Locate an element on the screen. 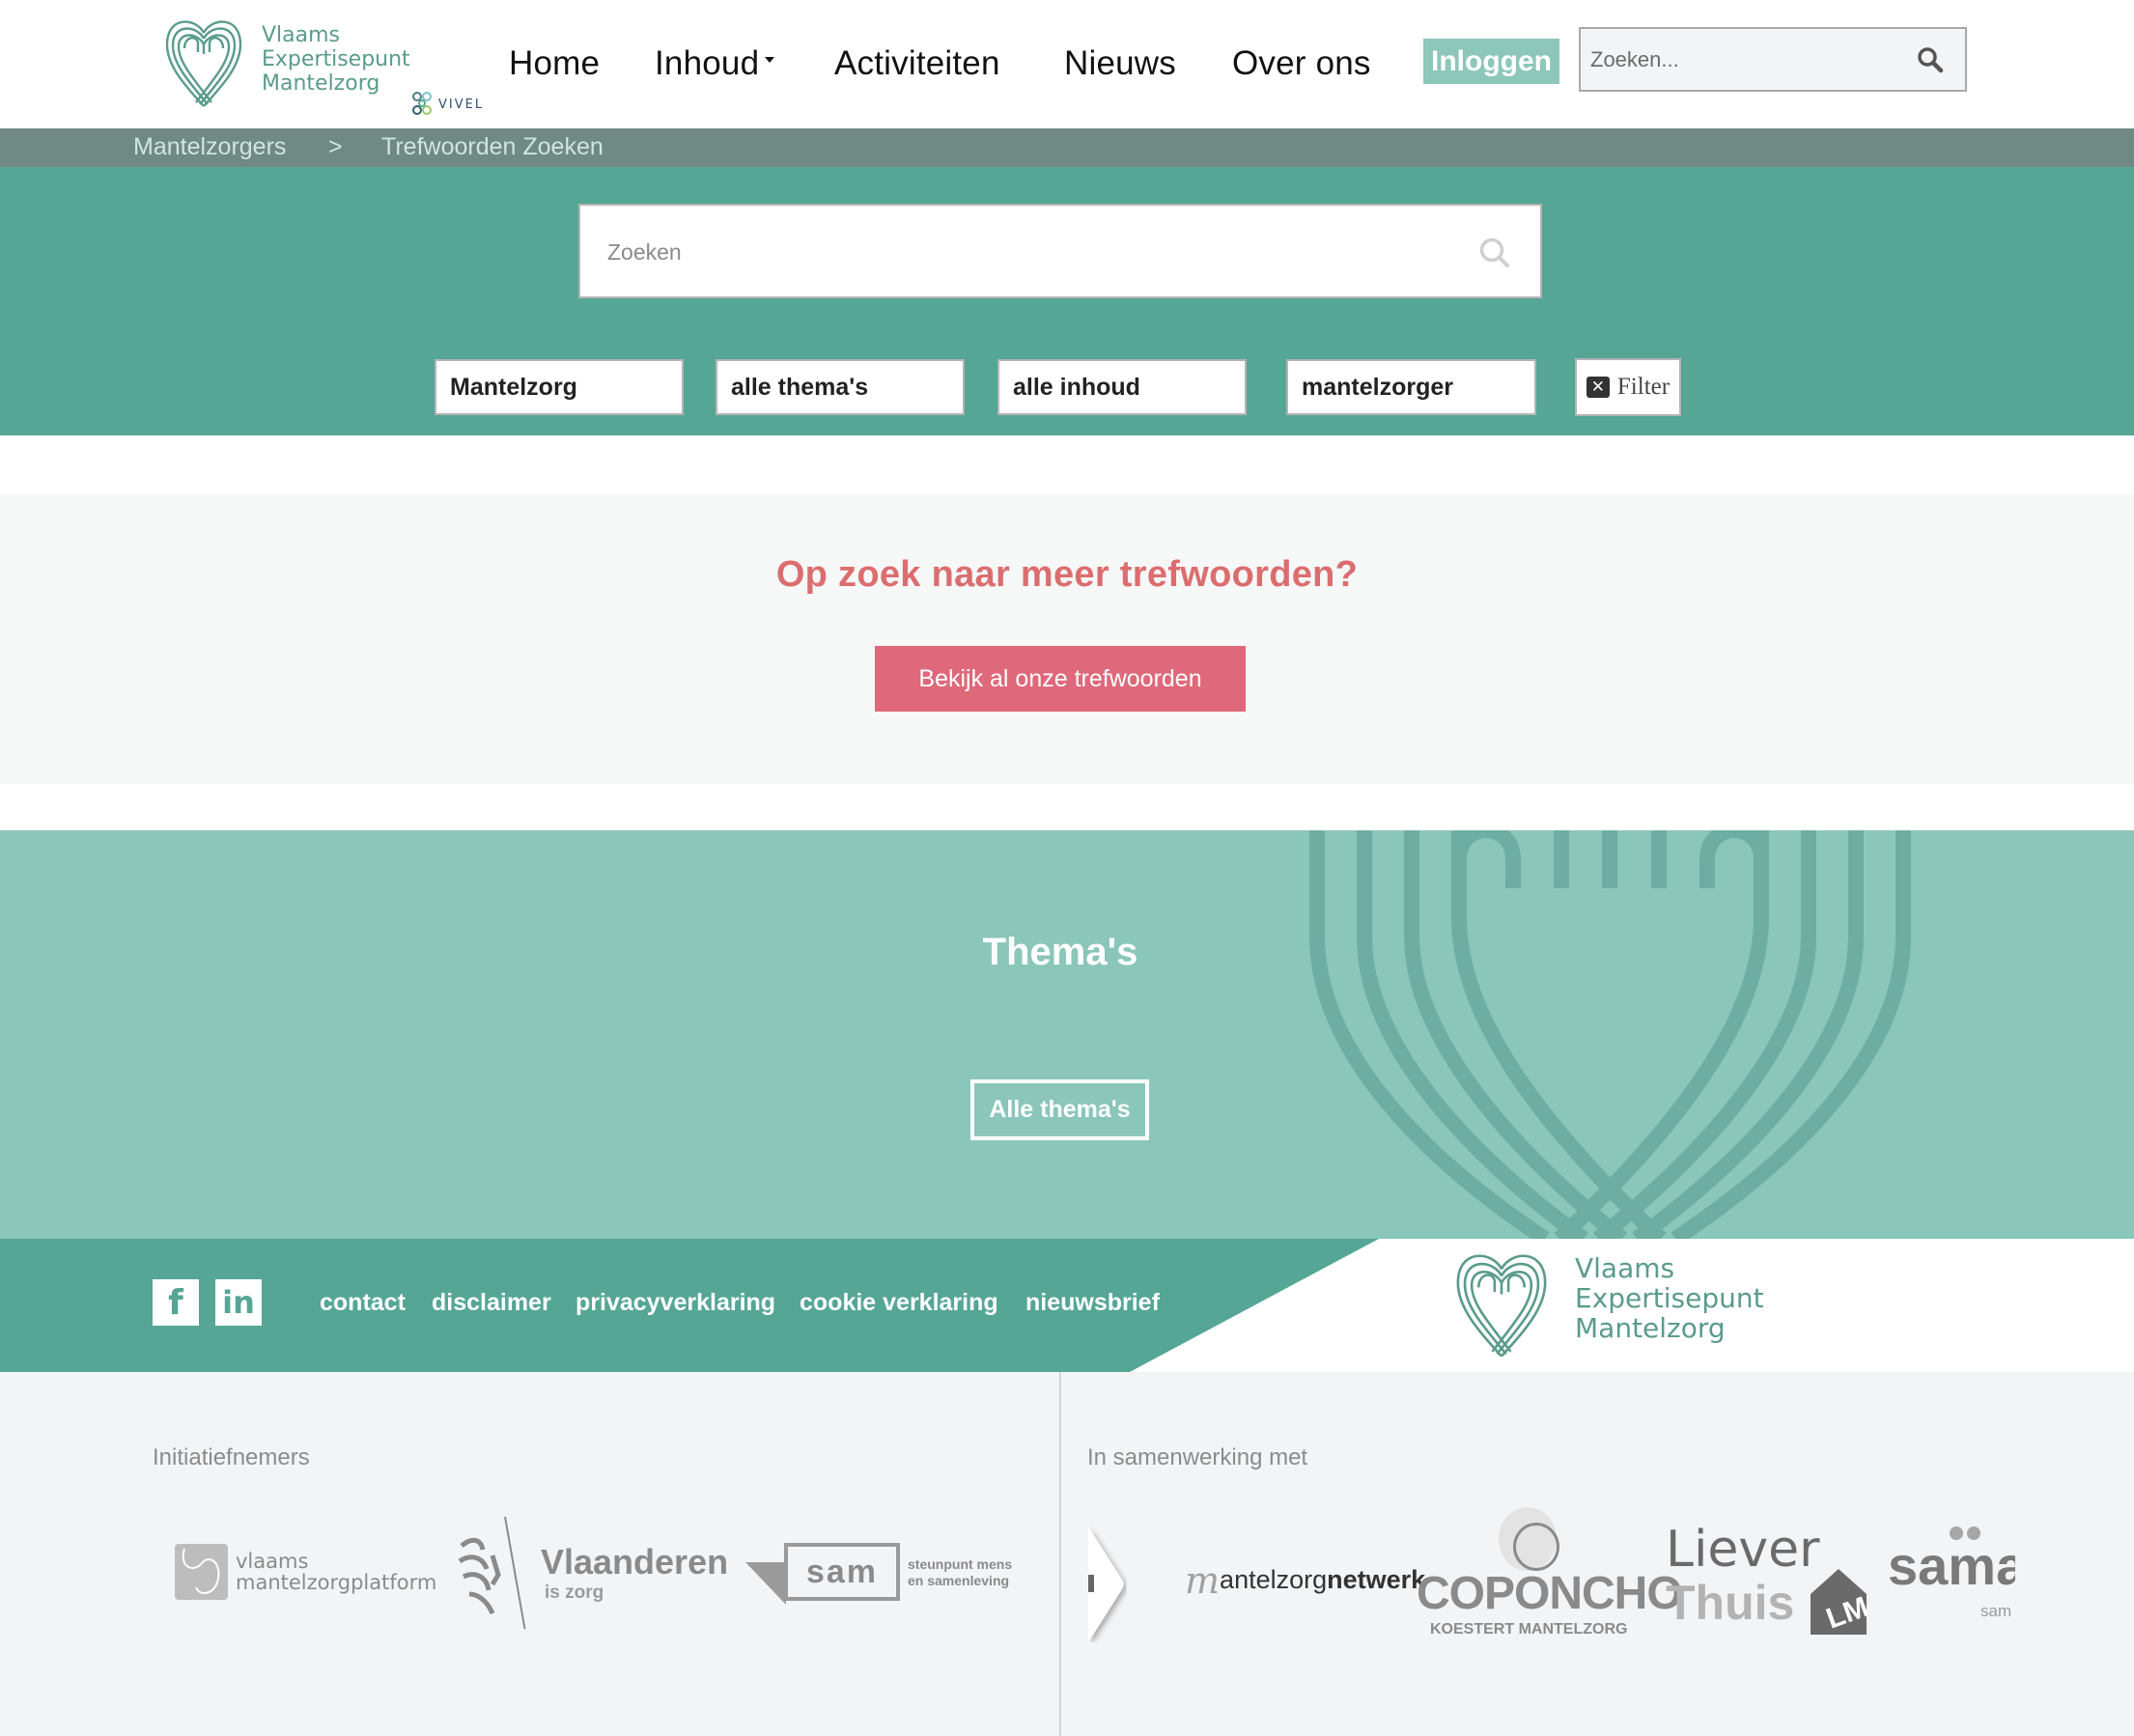 This screenshot has height=1736, width=2134. logo-line-2: Expertisepunt is located at coordinates (336, 59).